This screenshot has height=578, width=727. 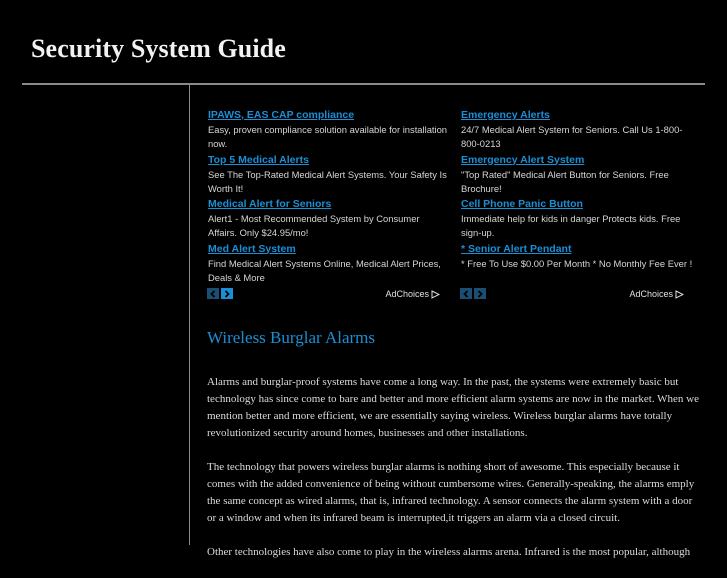 I want to click on ad-link: Emergency Alerts, so click(x=578, y=115).